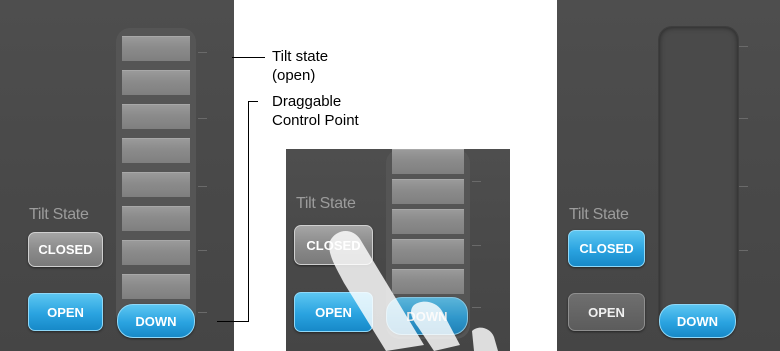 The height and width of the screenshot is (351, 780). I want to click on control-point-callout: Draggable Control Point, so click(315, 111).